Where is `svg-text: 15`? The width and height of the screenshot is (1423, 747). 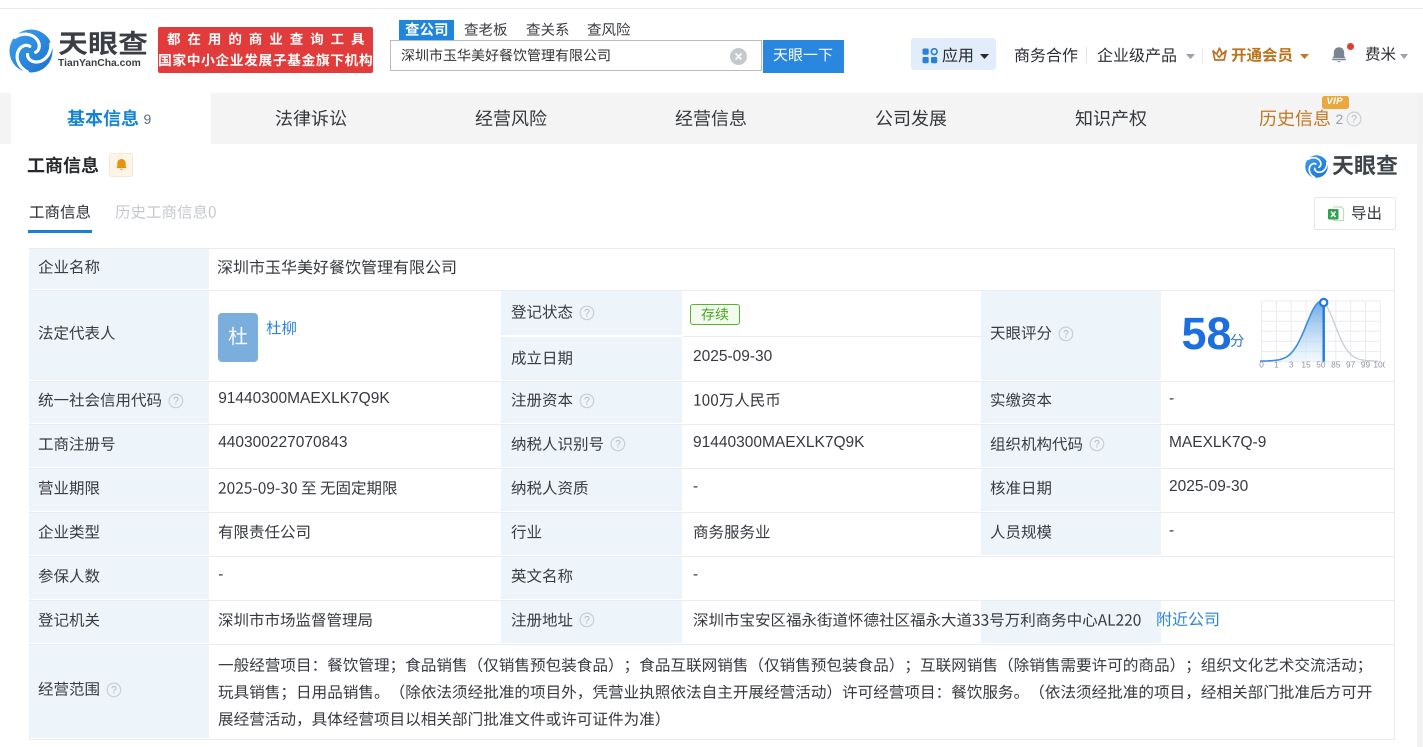
svg-text: 15 is located at coordinates (1306, 364).